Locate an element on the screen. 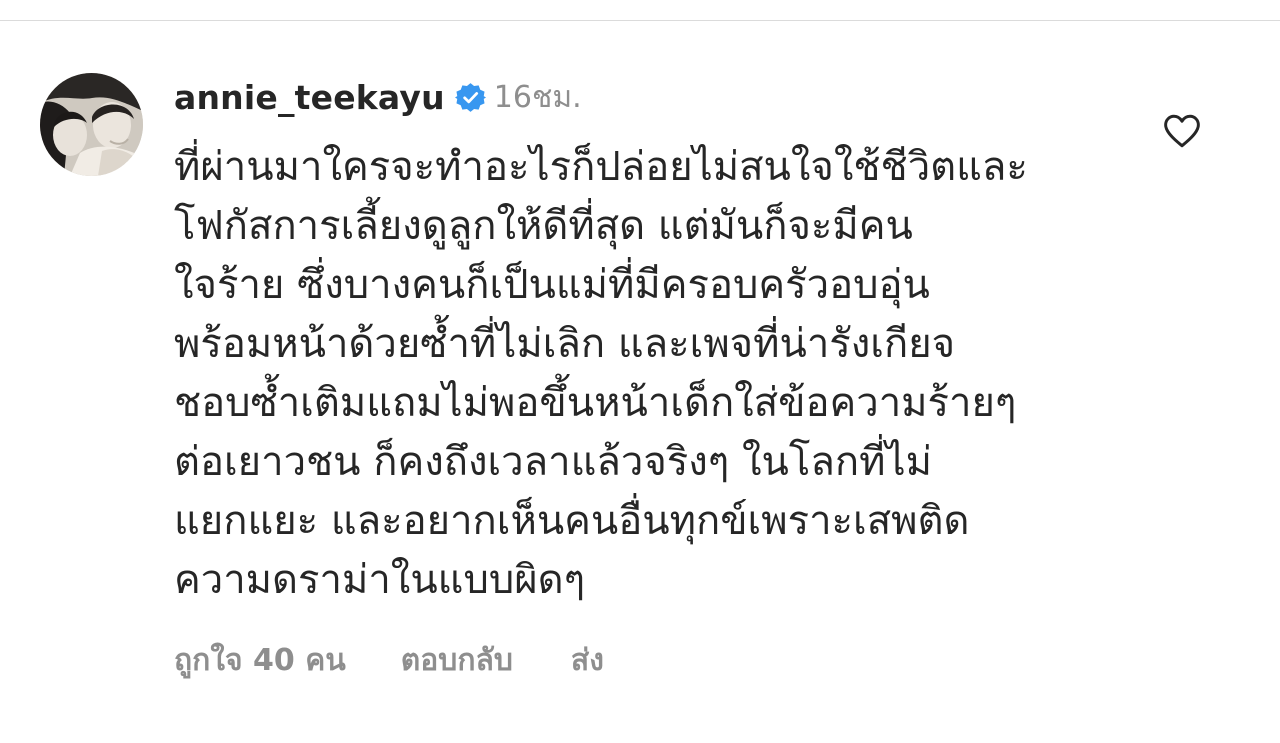 The height and width of the screenshot is (743, 1280). comment-line: แยกแยะ และอยากเห็นคนอื่นทุกข์เพราะเสพติด is located at coordinates (572, 521).